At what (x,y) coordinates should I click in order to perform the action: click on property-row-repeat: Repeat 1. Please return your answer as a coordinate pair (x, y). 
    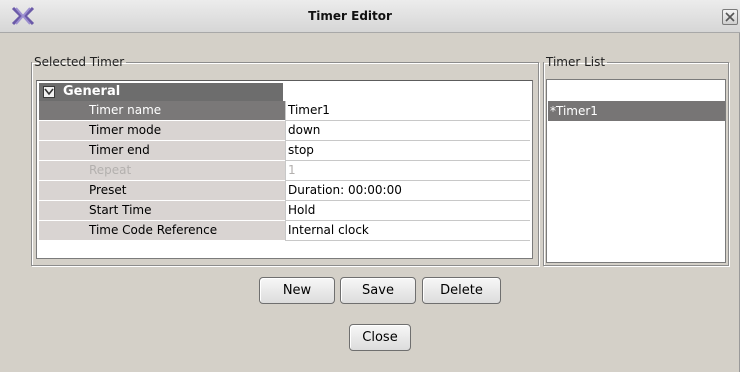
    Looking at the image, I should click on (284, 171).